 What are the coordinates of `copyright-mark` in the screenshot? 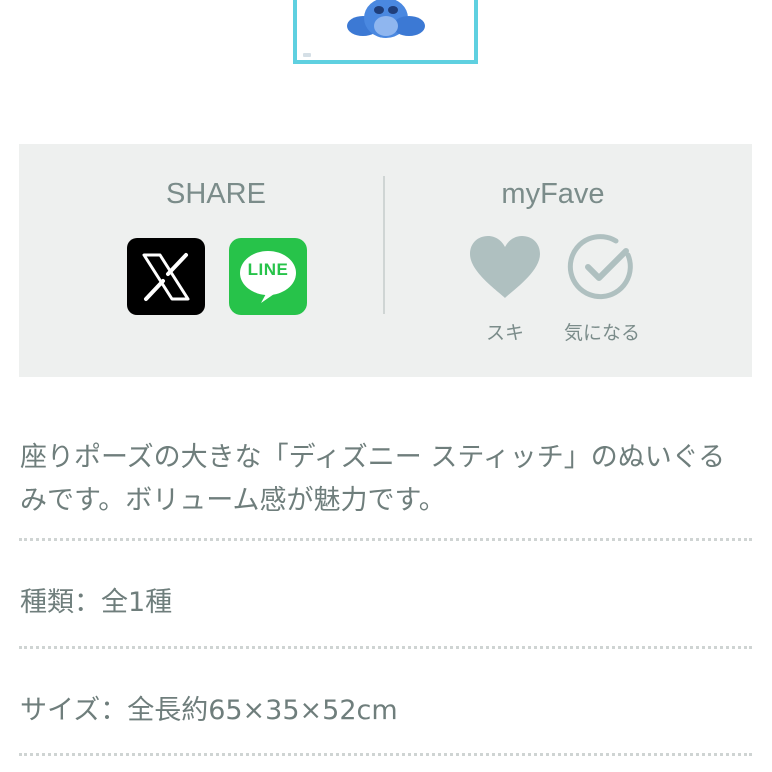 It's located at (307, 55).